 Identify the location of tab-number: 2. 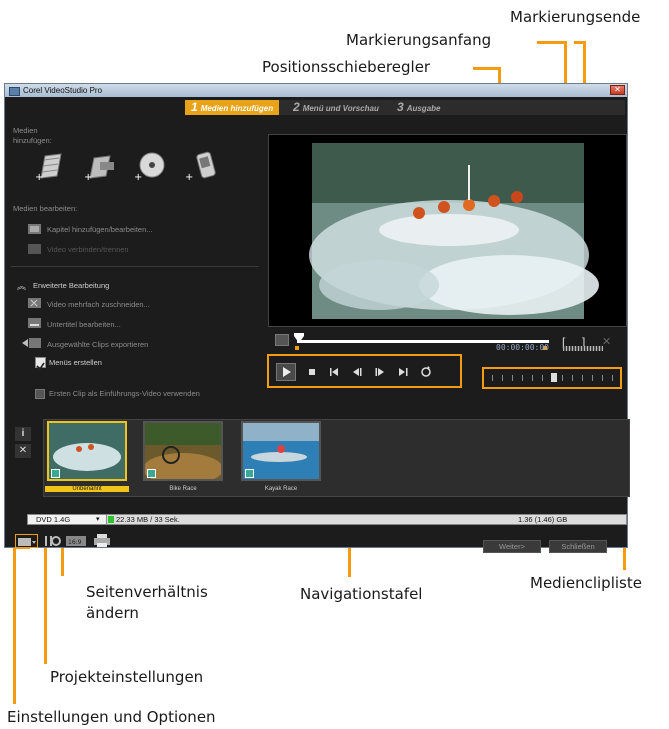
(296, 107).